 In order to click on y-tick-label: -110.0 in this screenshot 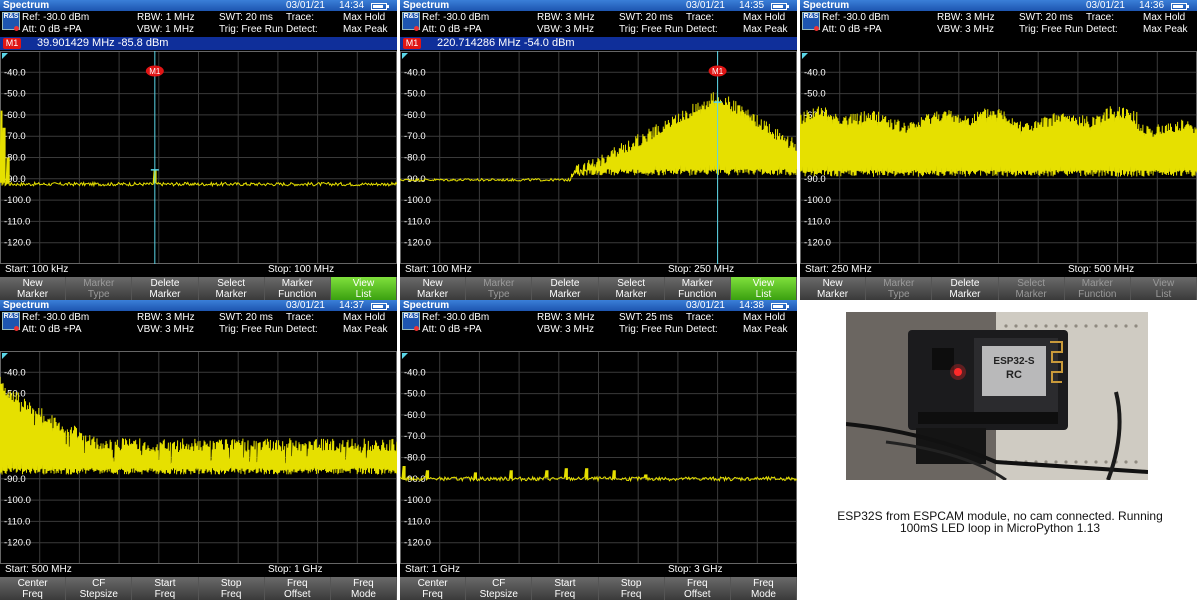, I will do `click(817, 221)`.